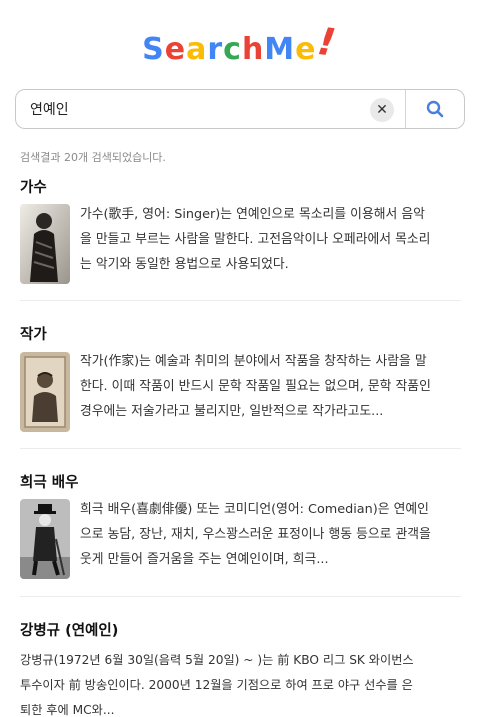 The width and height of the screenshot is (478, 717). I want to click on close-icon: ✕, so click(382, 110).